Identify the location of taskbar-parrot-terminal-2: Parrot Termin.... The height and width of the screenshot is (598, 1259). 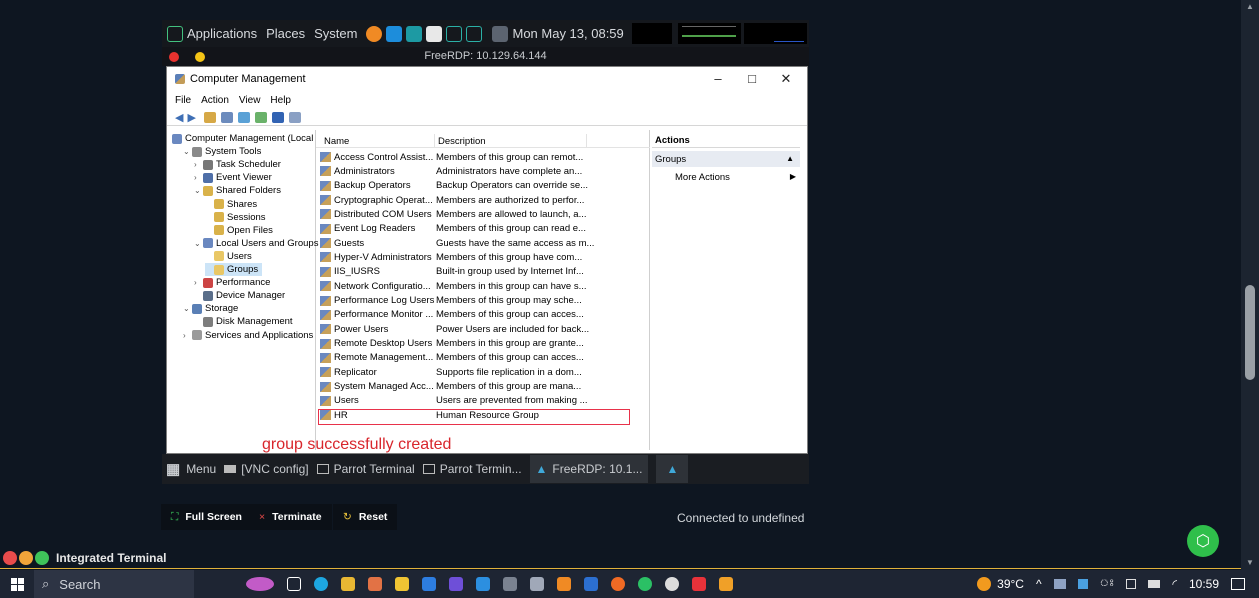
(472, 469).